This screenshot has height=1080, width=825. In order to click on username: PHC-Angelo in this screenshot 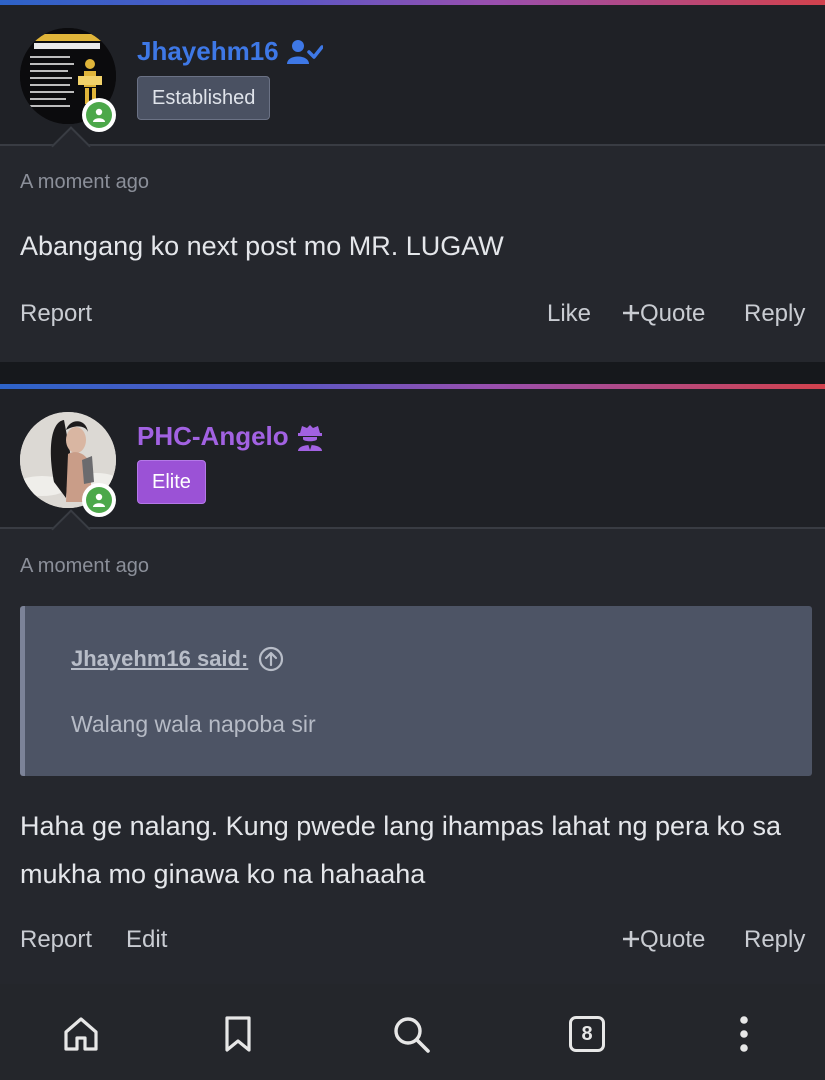, I will do `click(230, 436)`.